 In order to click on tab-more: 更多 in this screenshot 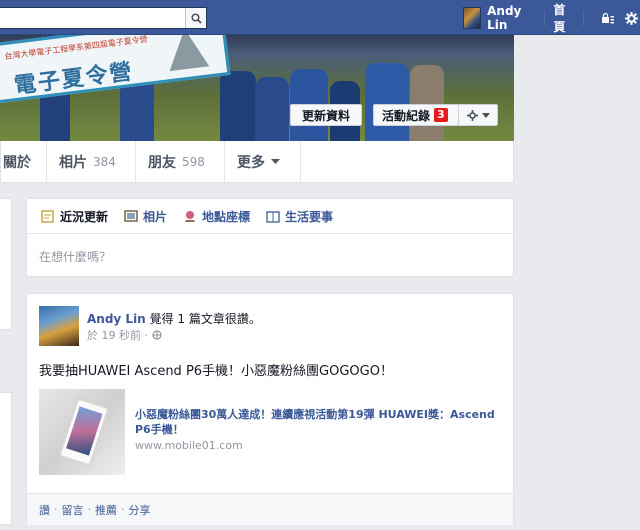, I will do `click(263, 161)`.